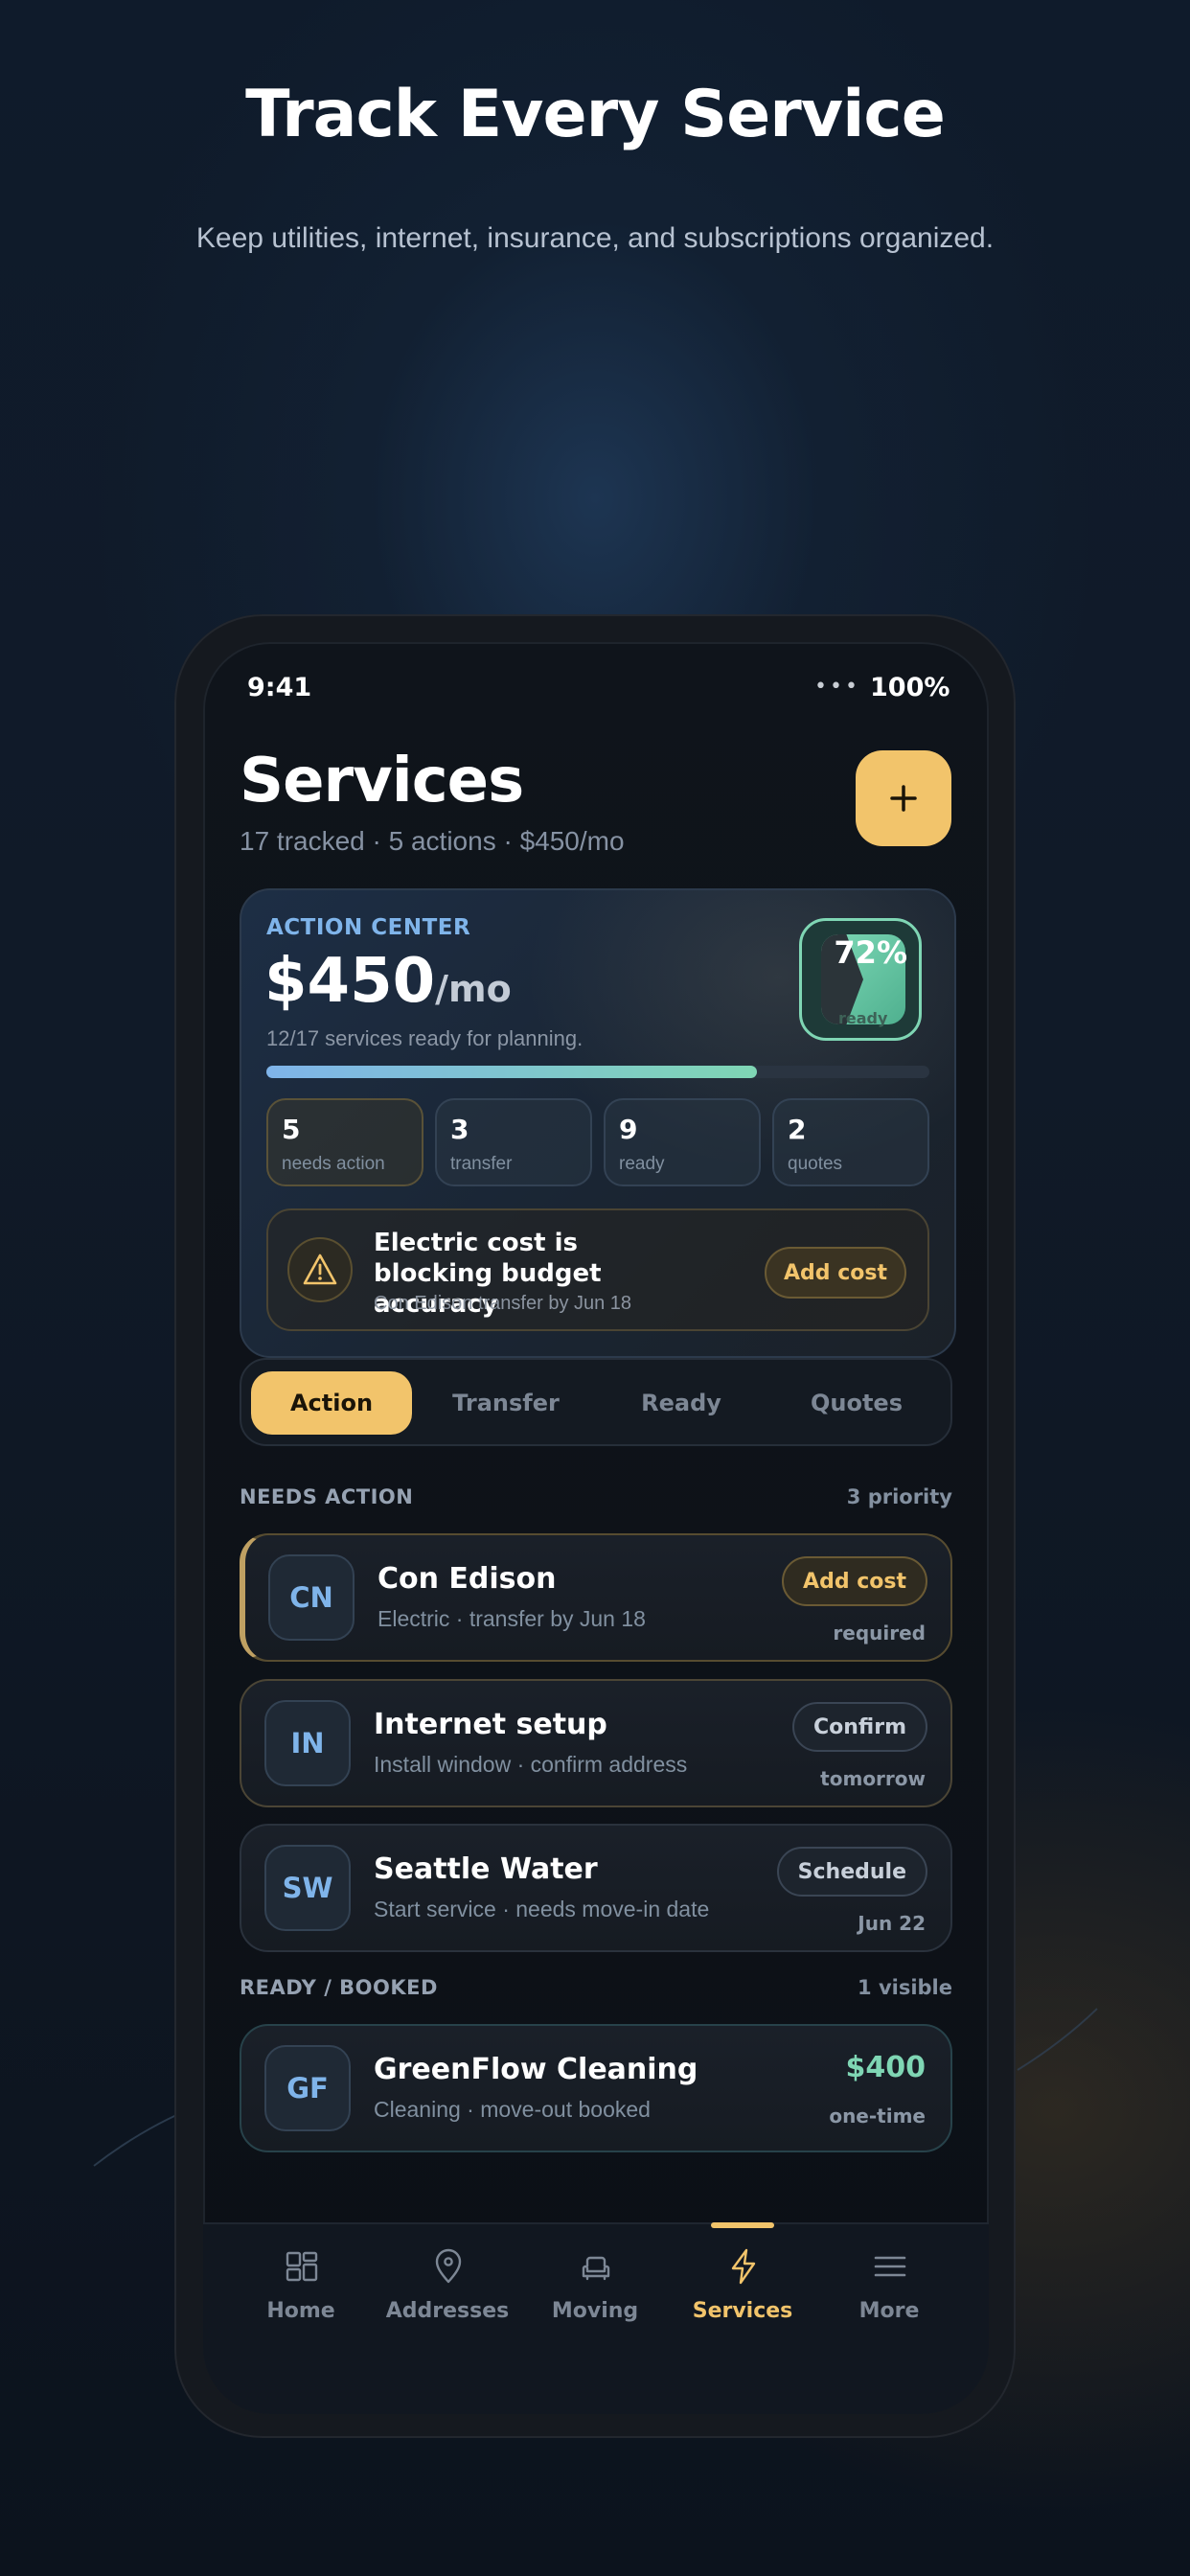 The width and height of the screenshot is (1190, 2576). I want to click on grid-icon, so click(302, 2266).